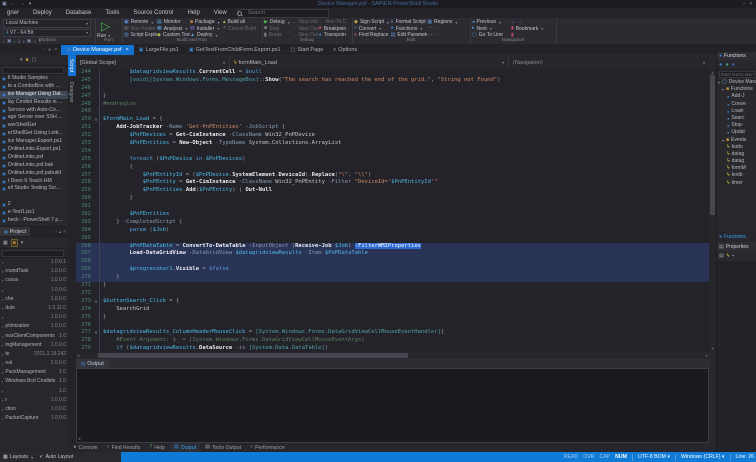  What do you see at coordinates (35, 41) in the screenshot?
I see `platform-tool-icon-6: ○` at bounding box center [35, 41].